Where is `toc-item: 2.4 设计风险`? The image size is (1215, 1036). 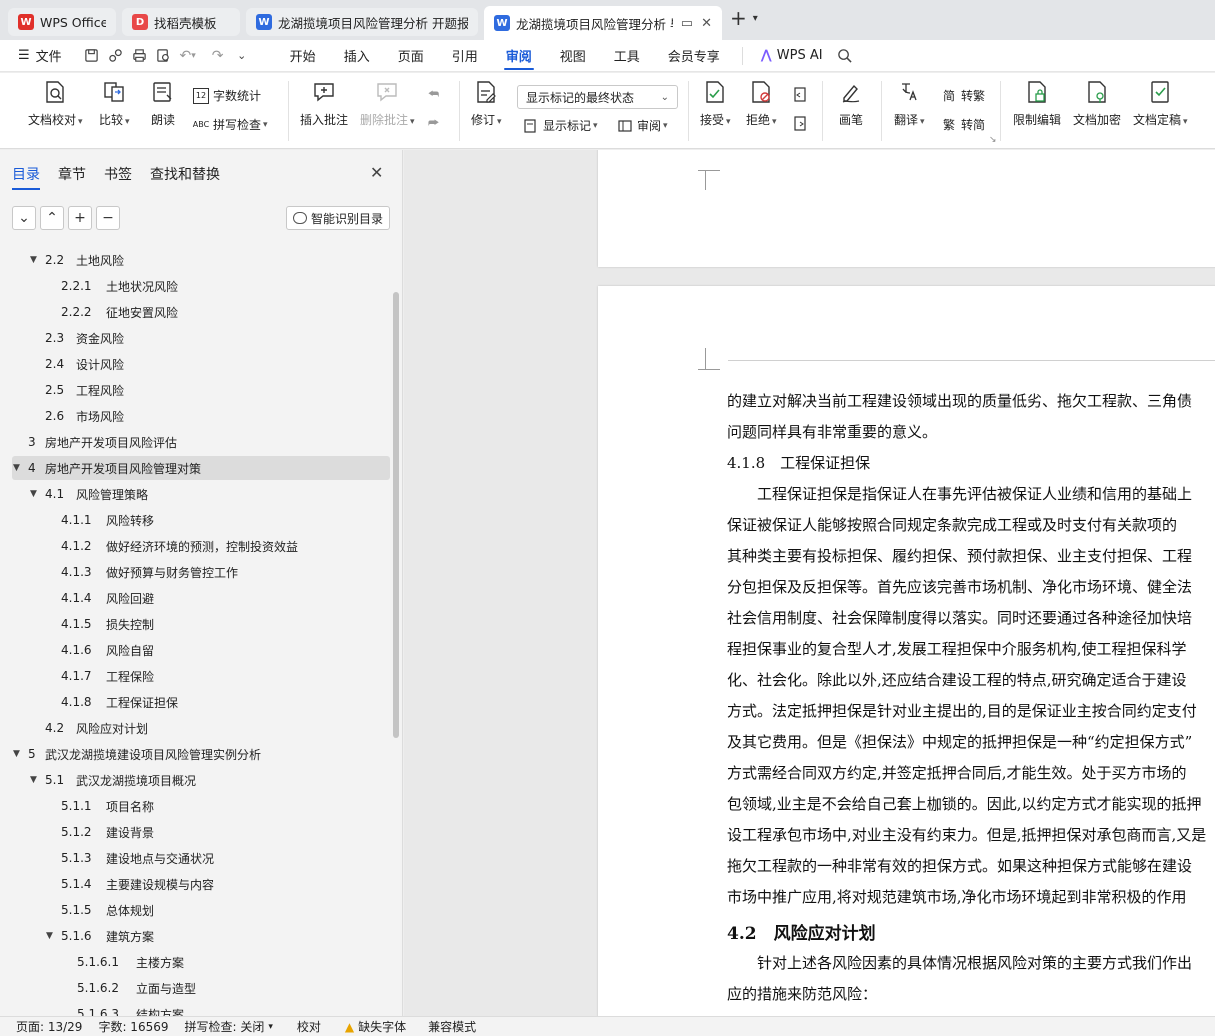
toc-item: 2.4 设计风险 is located at coordinates (201, 364).